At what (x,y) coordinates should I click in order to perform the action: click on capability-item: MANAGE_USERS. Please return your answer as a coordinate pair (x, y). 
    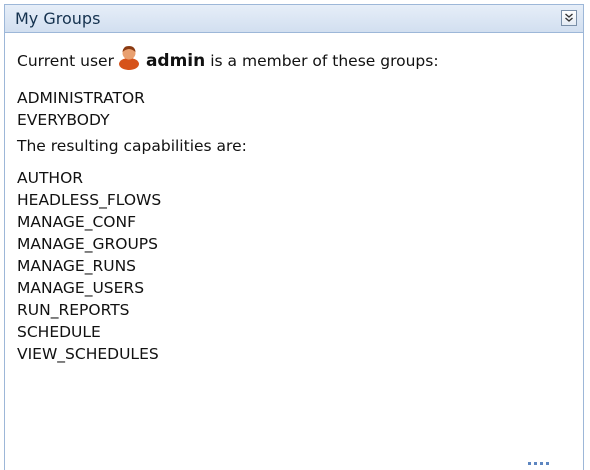
    Looking at the image, I should click on (81, 288).